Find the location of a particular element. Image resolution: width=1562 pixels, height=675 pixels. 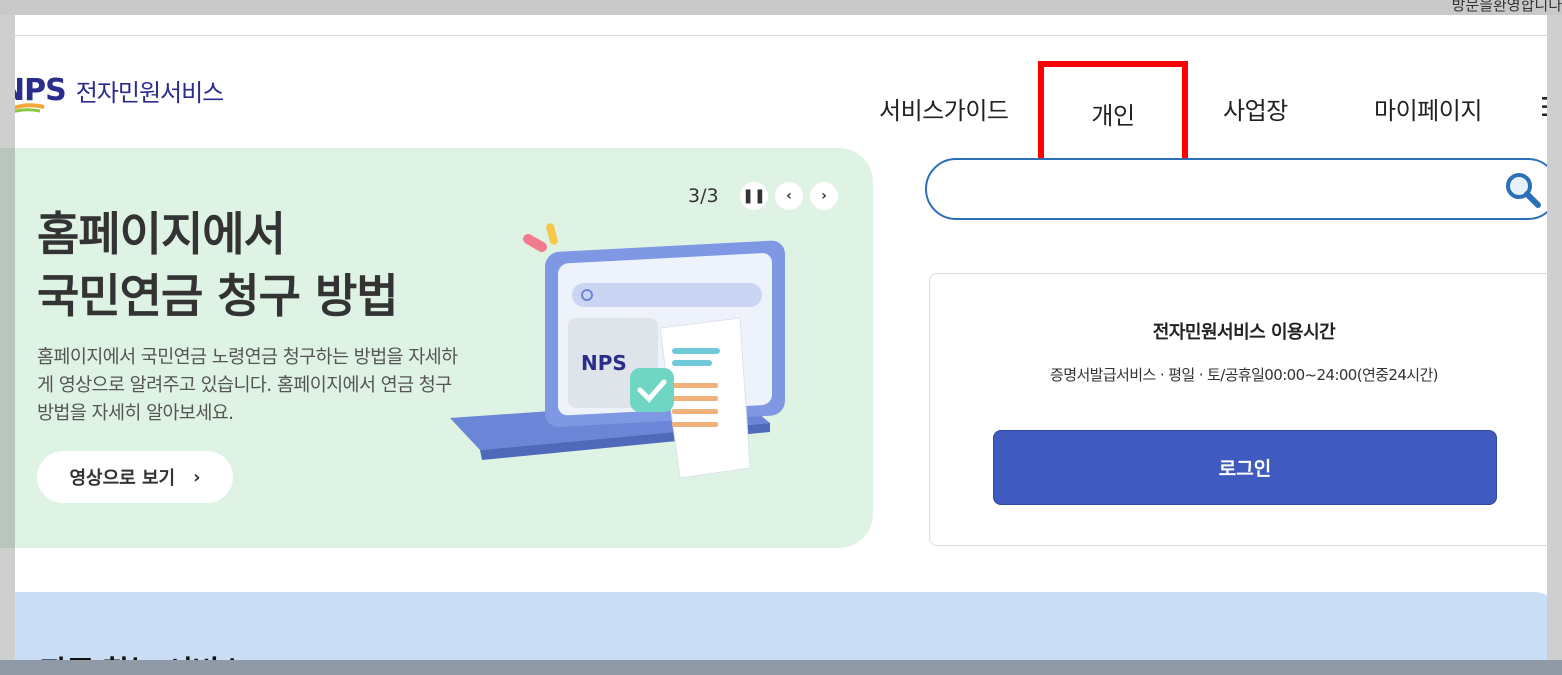

frequent-services-title: 자주 찾는 서비스 is located at coordinates (143, 653).